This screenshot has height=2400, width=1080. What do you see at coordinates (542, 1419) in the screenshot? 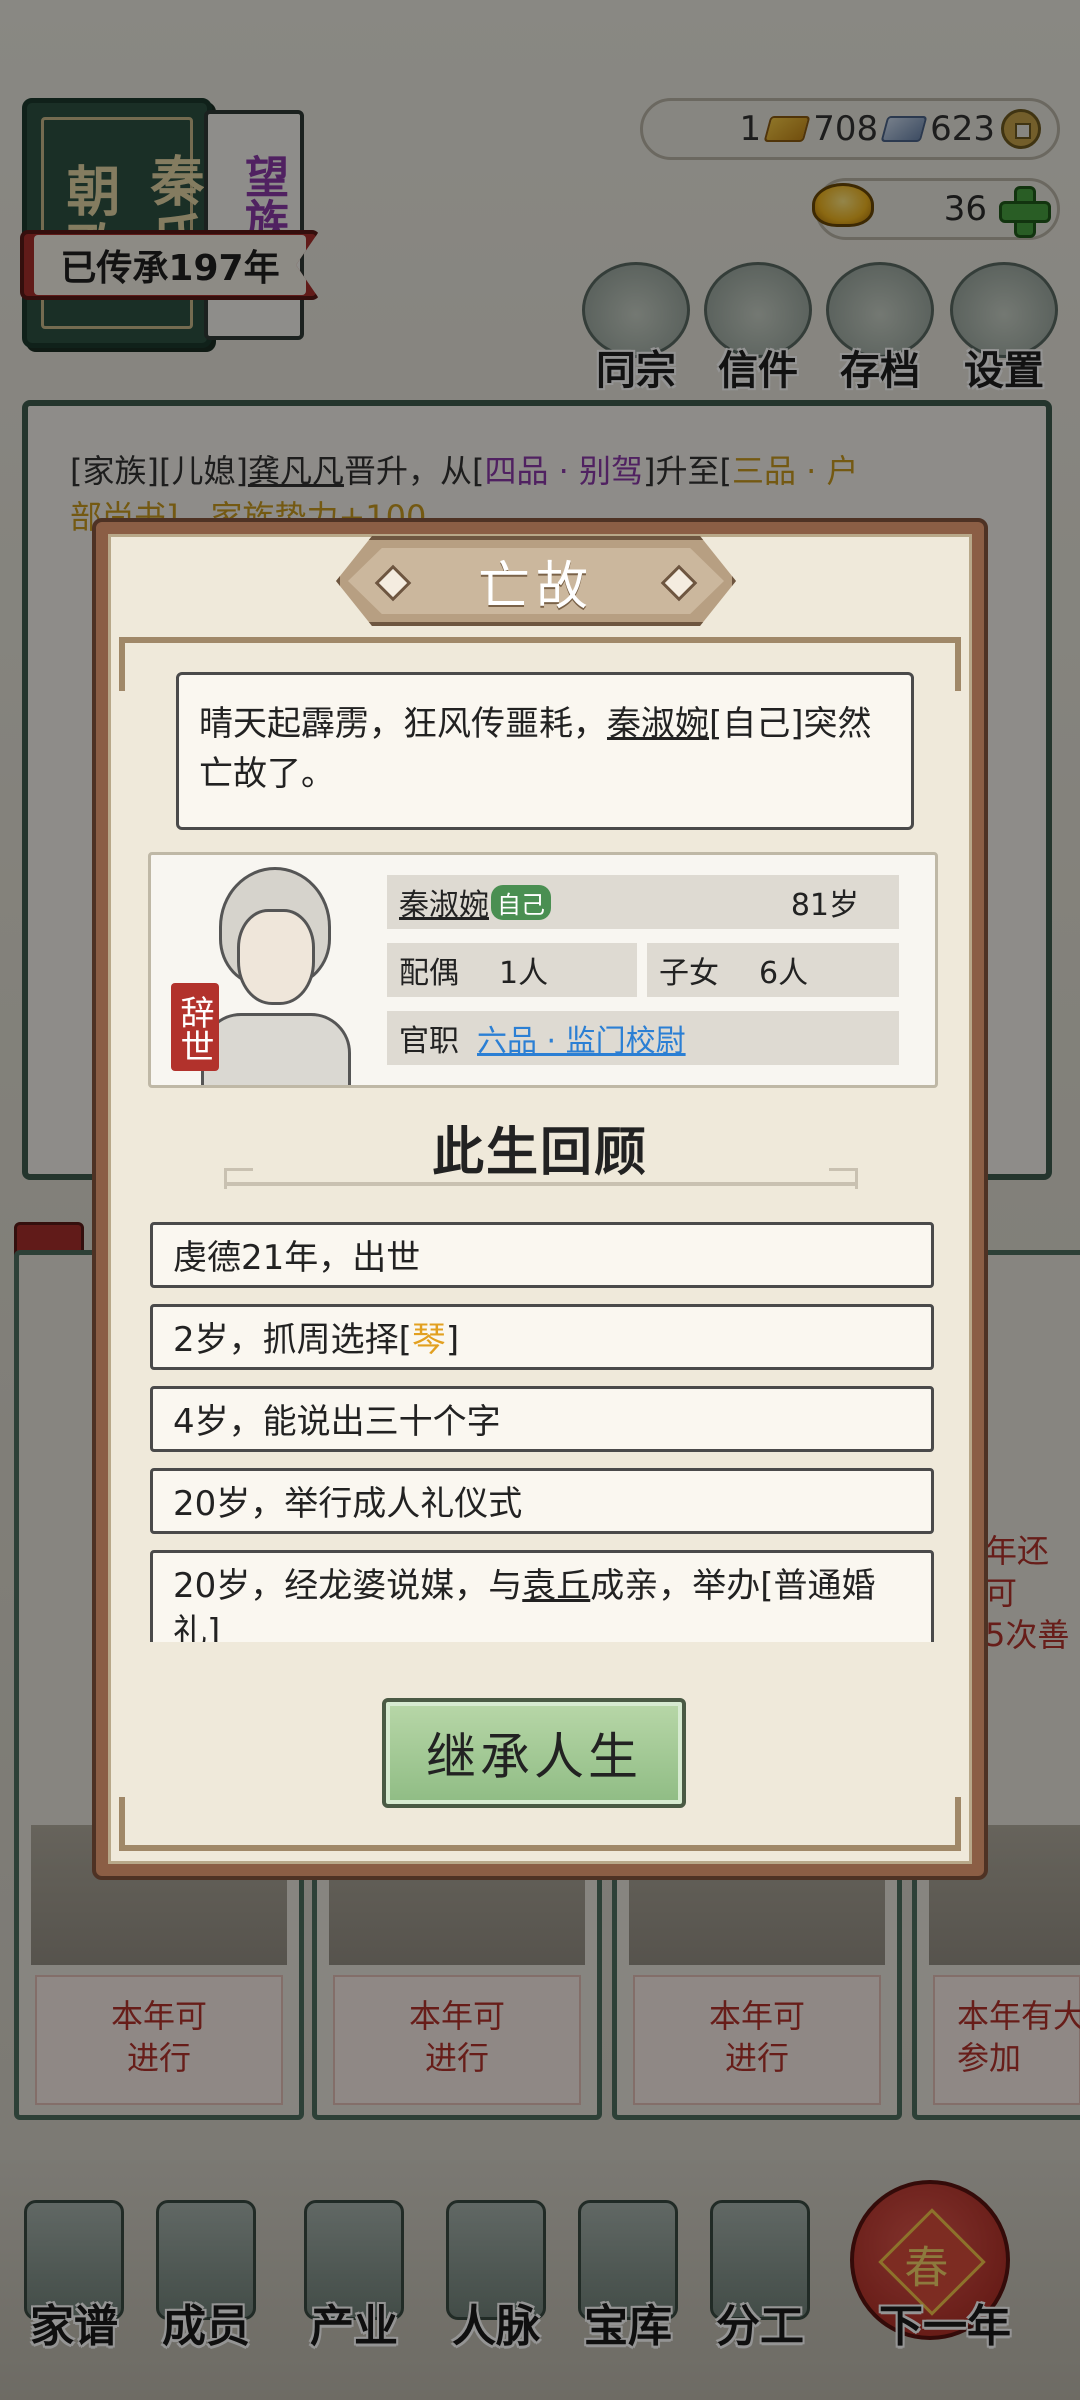
I see `timeline-event: 4岁，能说出三十个字` at bounding box center [542, 1419].